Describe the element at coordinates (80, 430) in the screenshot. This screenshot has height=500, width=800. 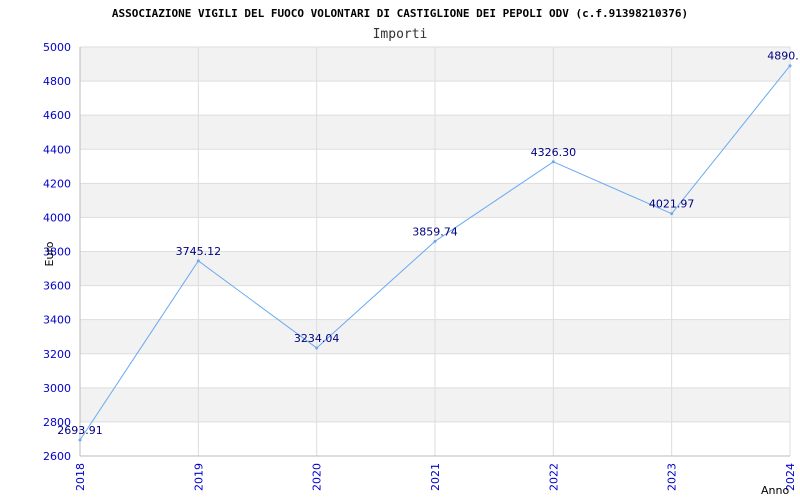
I see `data-label: 2693.91` at that location.